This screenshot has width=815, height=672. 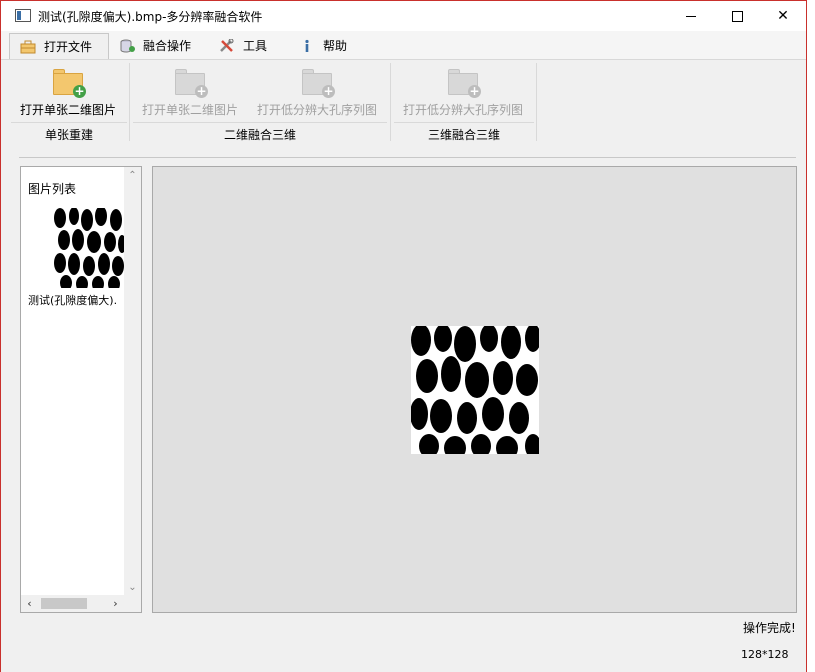 What do you see at coordinates (403, 16) in the screenshot?
I see `title-bar: 测试(孔隙度偏大).bmp-多分辨率融合软件 ✕` at bounding box center [403, 16].